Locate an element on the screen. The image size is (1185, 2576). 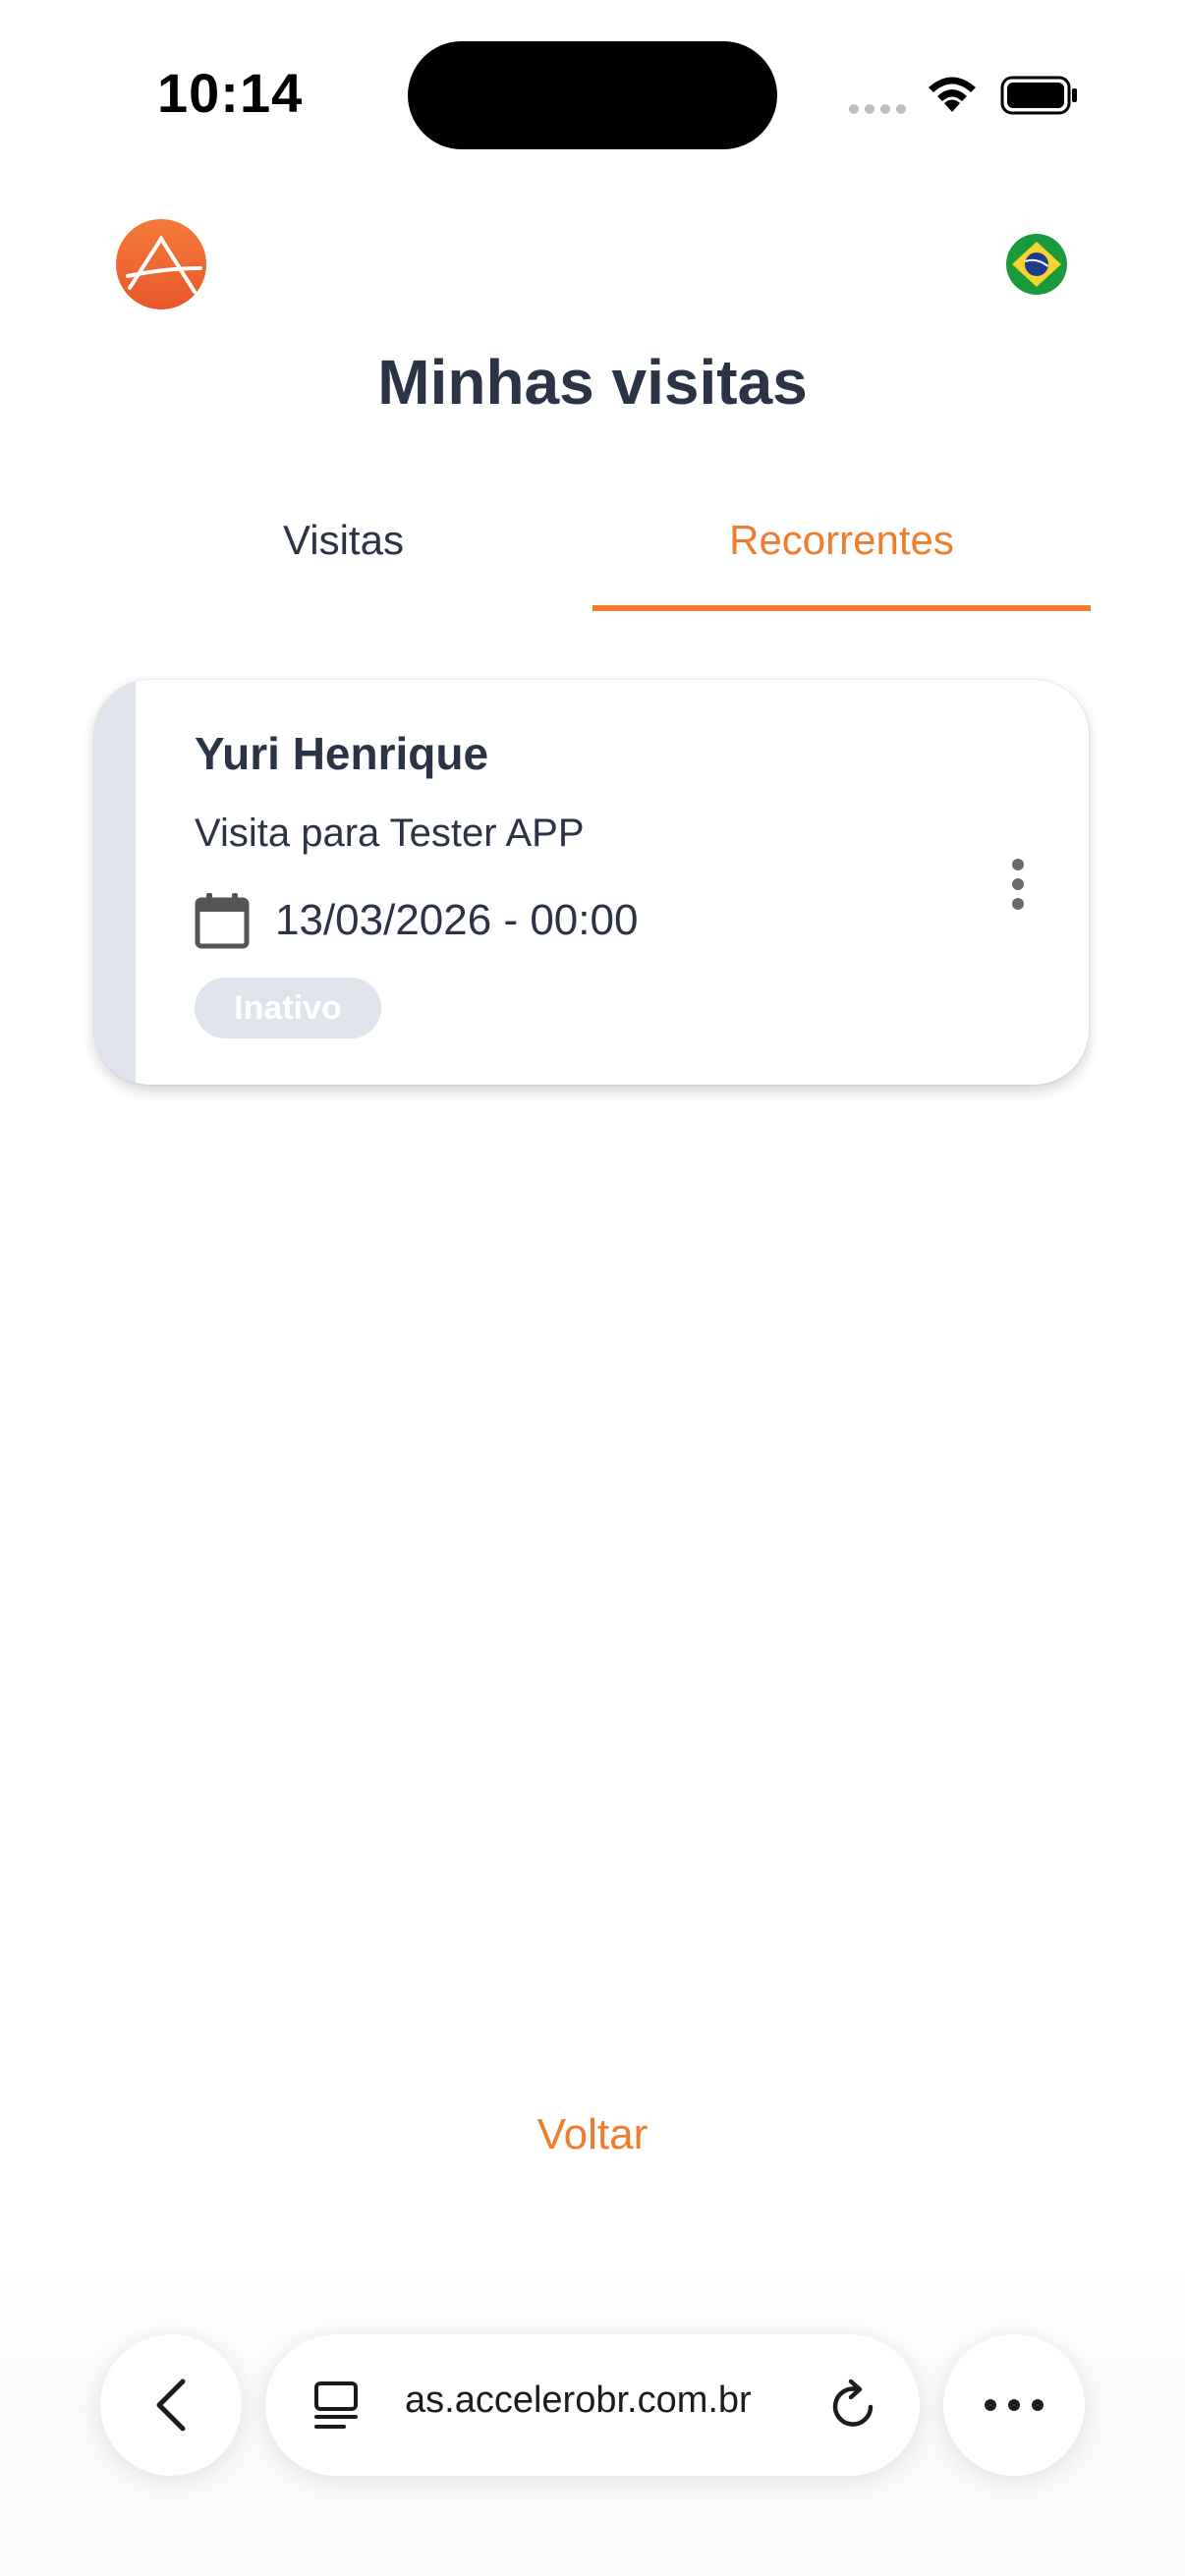
visit-date-row: 13/03/2026 - 00:00 is located at coordinates (416, 920).